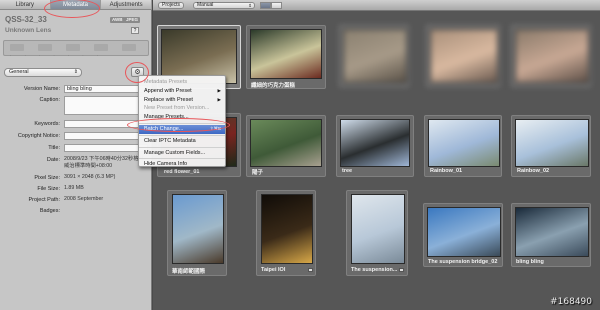  I want to click on field-label: Pixel Size:, so click(47, 178).